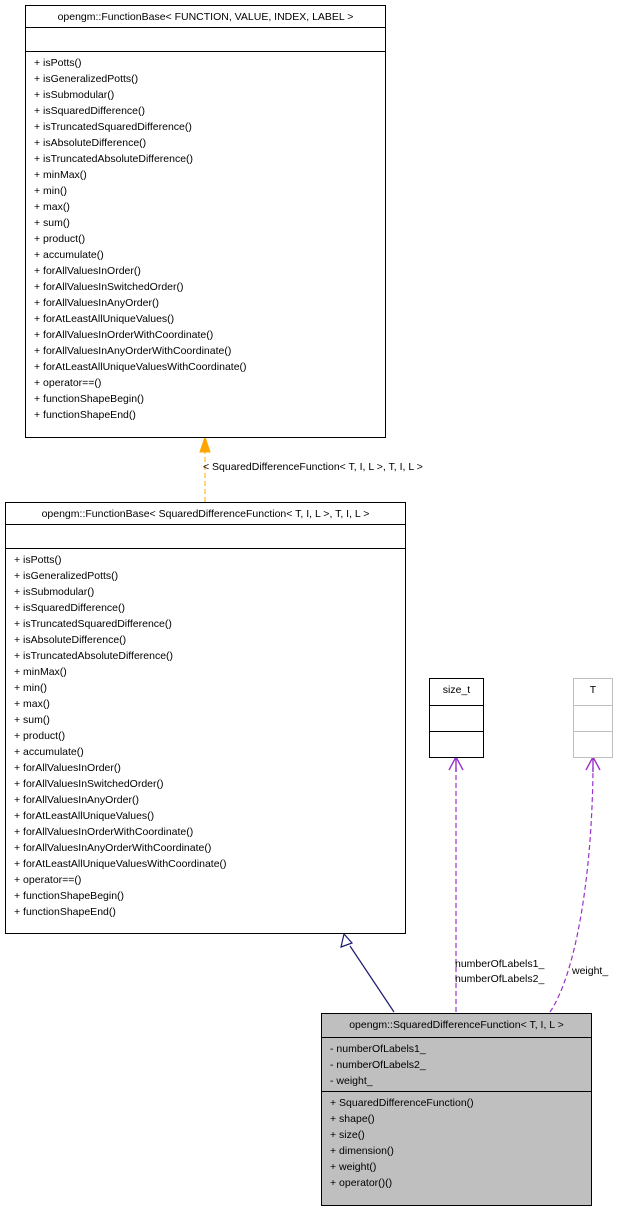  What do you see at coordinates (456, 763) in the screenshot?
I see `size-t-arrowhead` at bounding box center [456, 763].